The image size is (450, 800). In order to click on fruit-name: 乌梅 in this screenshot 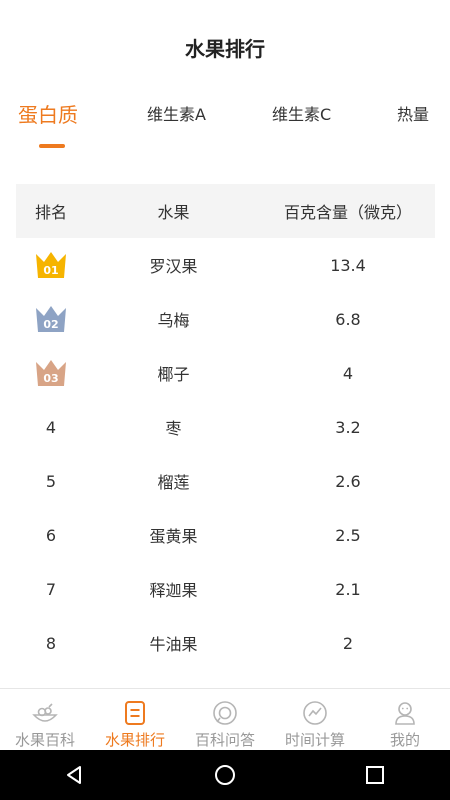, I will do `click(173, 320)`.